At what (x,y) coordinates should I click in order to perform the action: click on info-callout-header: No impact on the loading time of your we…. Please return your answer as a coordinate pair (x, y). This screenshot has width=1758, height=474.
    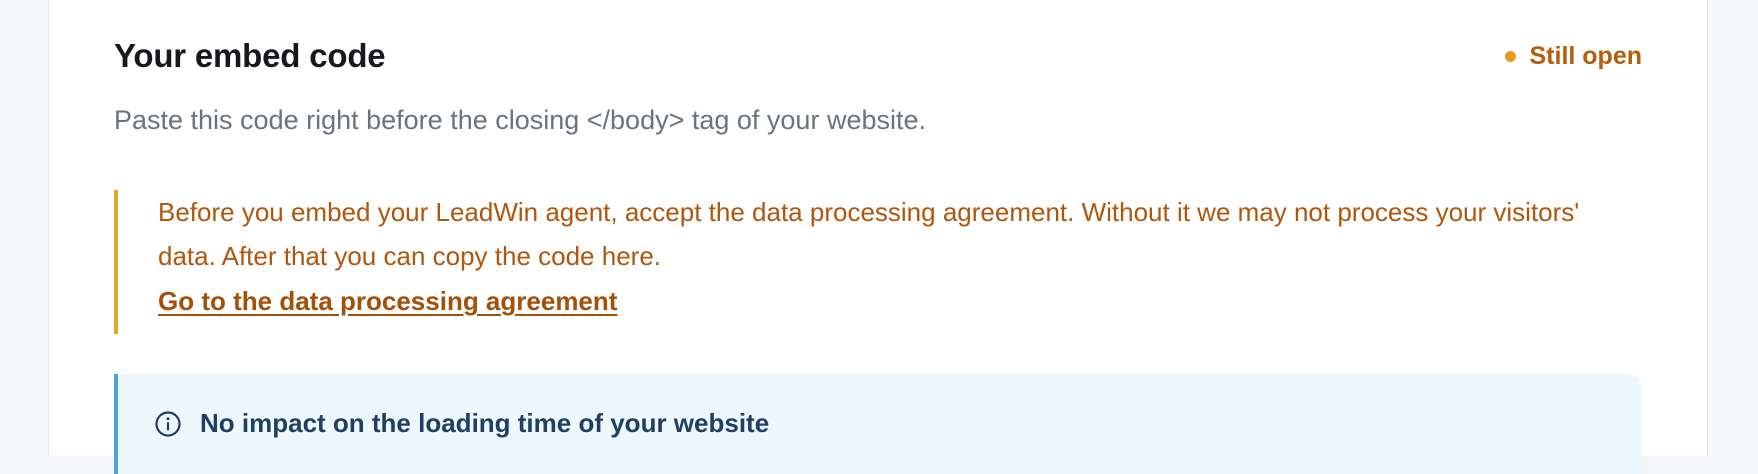
    Looking at the image, I should click on (461, 423).